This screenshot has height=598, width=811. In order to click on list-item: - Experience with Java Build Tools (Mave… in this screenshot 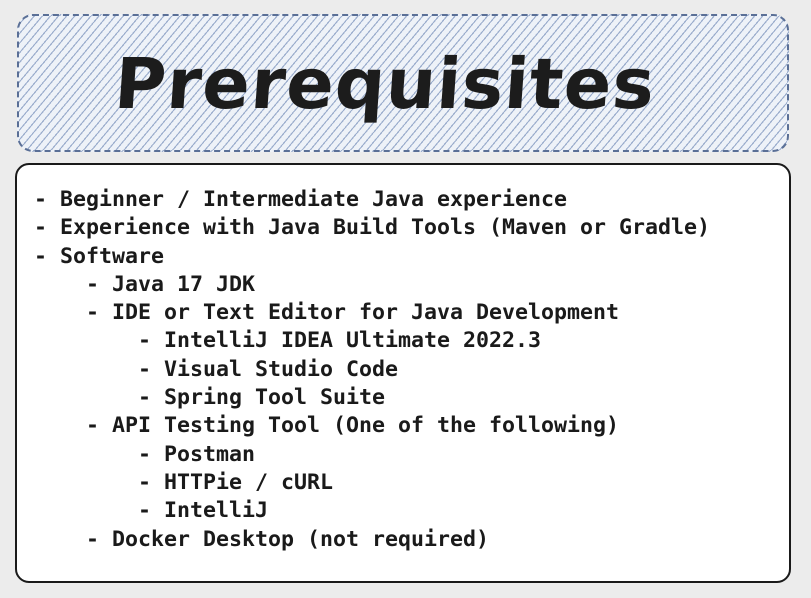, I will do `click(372, 228)`.